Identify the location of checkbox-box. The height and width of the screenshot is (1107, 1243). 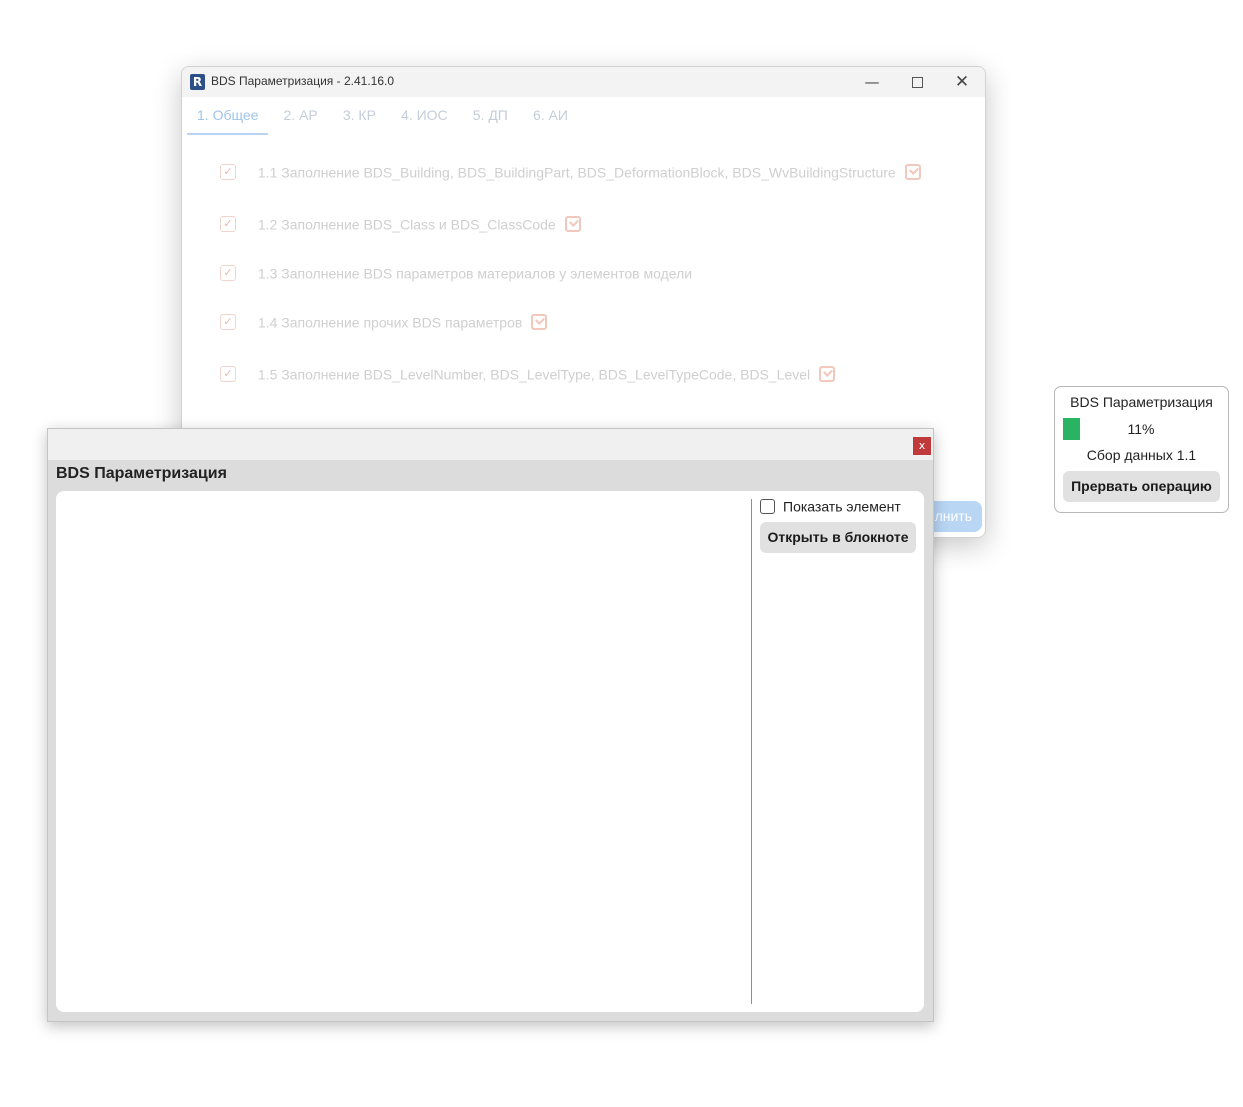
(767, 506).